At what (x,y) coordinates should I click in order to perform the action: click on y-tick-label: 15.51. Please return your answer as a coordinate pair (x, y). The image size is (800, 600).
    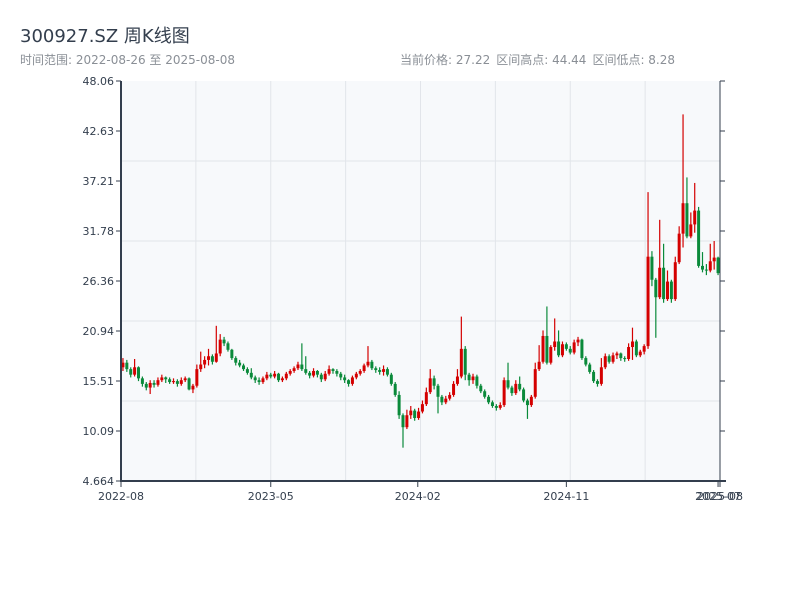
    Looking at the image, I should click on (99, 381).